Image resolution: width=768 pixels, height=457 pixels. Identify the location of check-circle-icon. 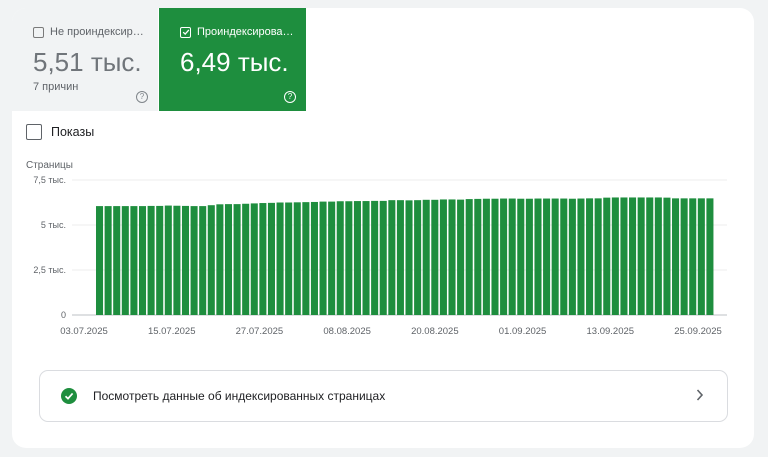
(69, 396).